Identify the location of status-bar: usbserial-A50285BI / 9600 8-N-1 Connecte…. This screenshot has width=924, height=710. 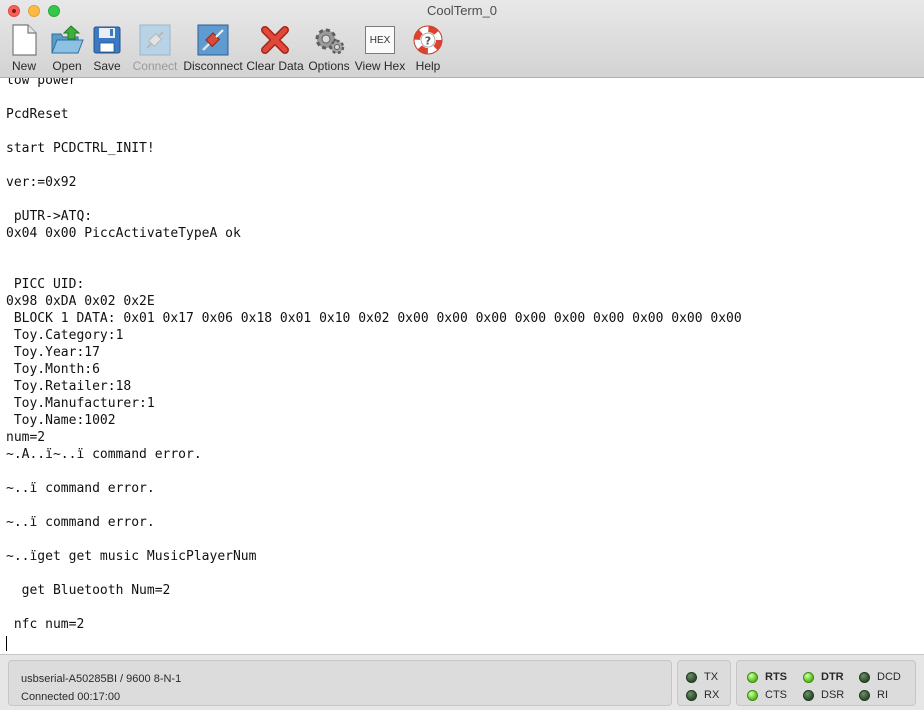
(462, 682).